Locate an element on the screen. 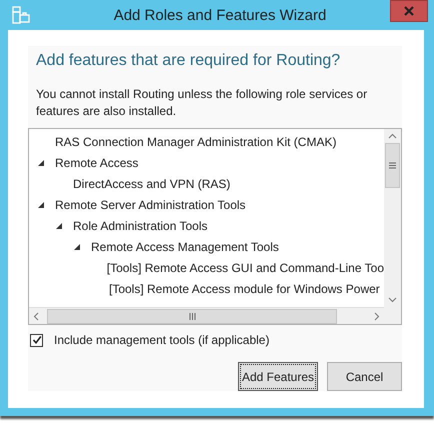 The height and width of the screenshot is (432, 434). dialog-heading: Add features that are required for Routing? is located at coordinates (188, 60).